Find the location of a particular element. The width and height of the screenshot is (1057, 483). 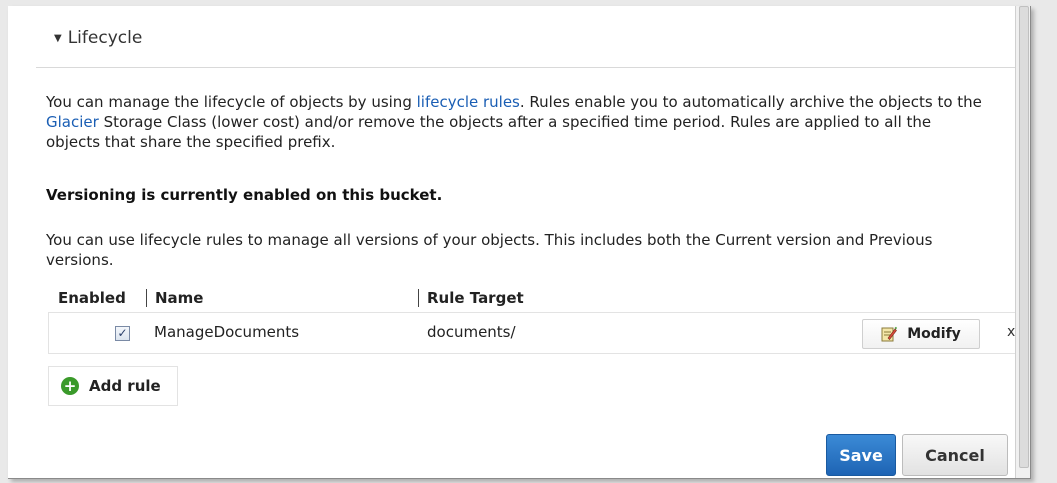

column-header-rule-target: Rule Target is located at coordinates (471, 298).